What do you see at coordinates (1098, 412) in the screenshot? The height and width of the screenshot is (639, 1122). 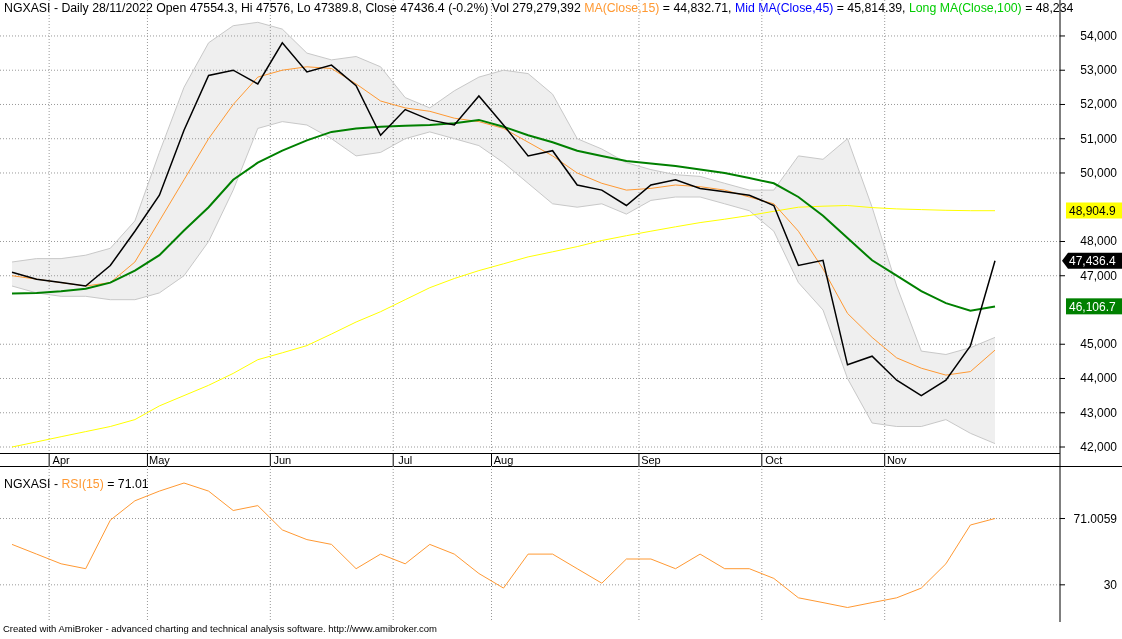 I see `axis-label: 43,000` at bounding box center [1098, 412].